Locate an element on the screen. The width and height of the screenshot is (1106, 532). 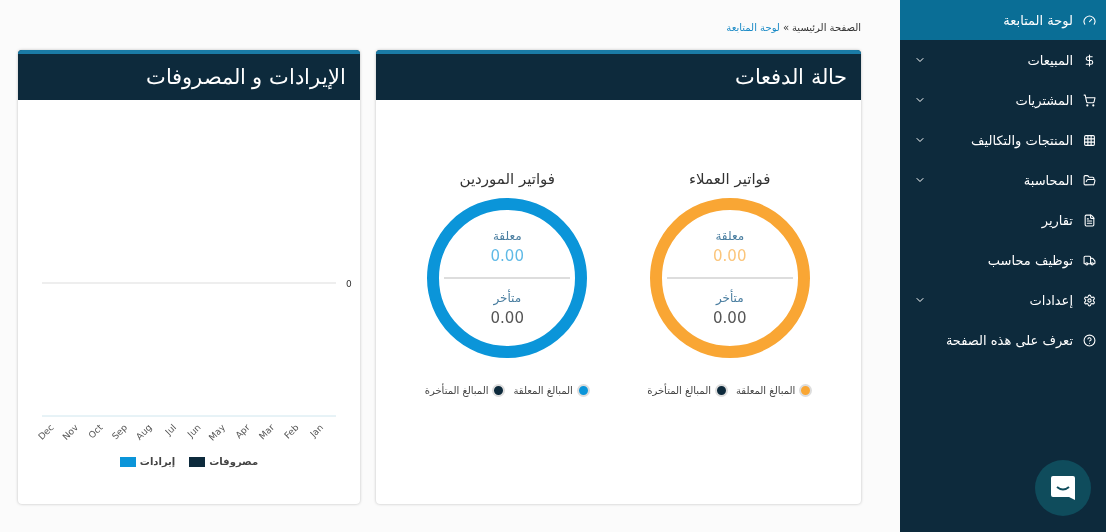
axis-value: 0 is located at coordinates (349, 284).